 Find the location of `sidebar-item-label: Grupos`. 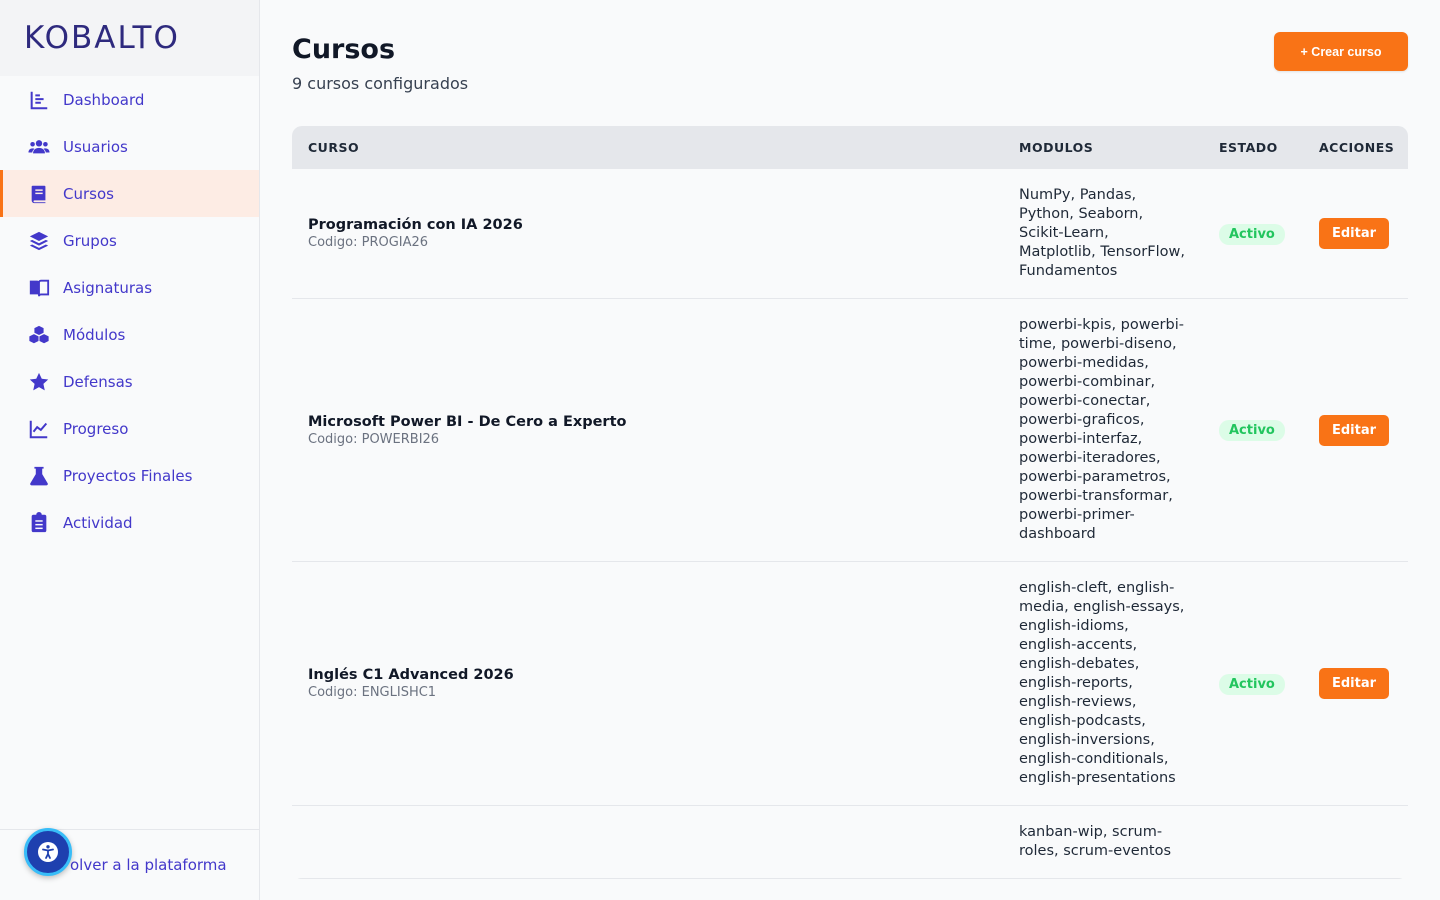

sidebar-item-label: Grupos is located at coordinates (90, 240).